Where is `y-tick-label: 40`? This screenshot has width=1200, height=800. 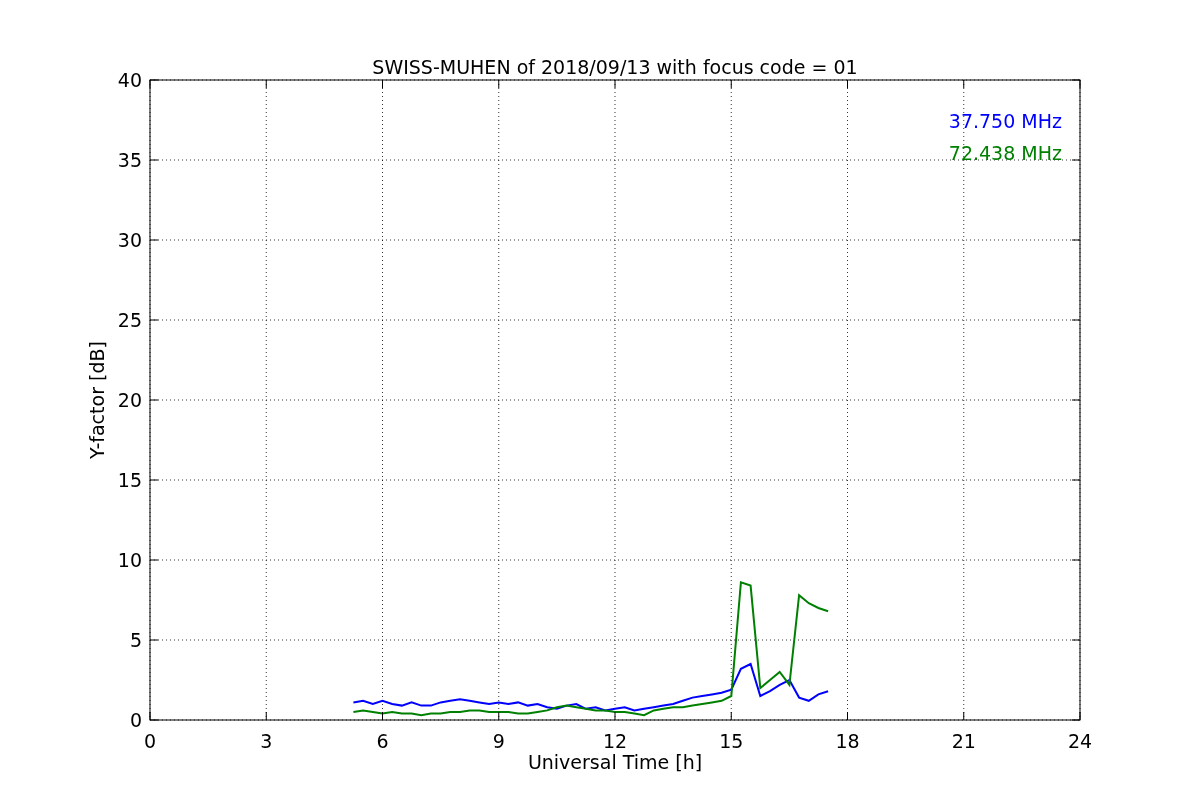
y-tick-label: 40 is located at coordinates (129, 80).